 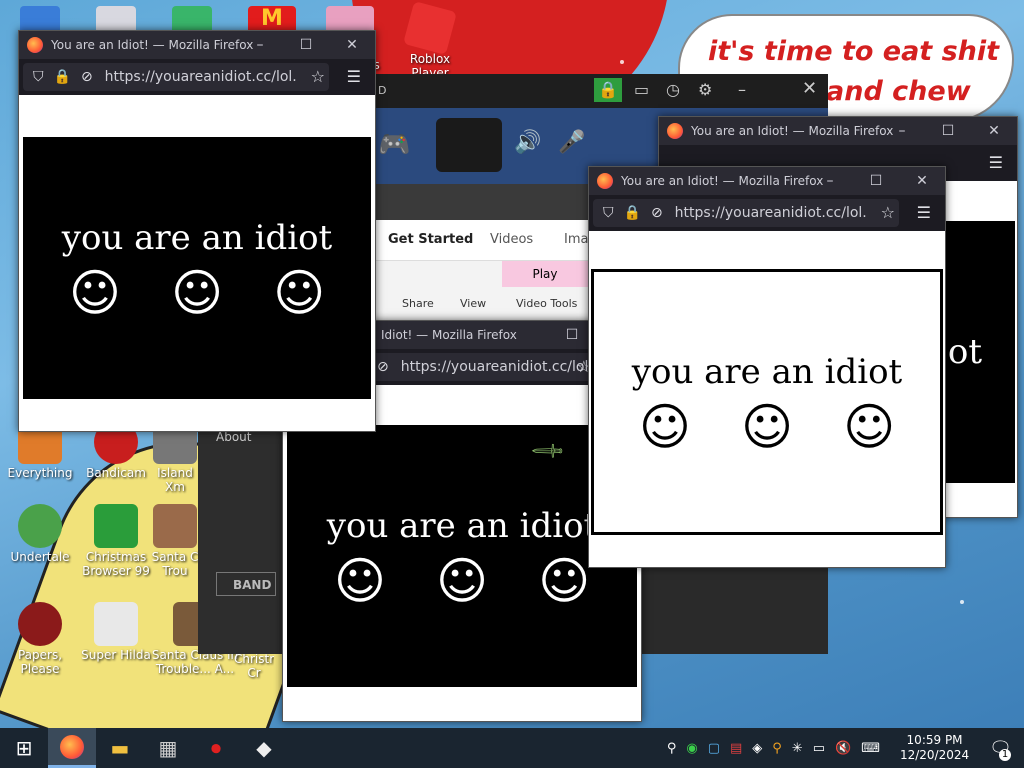 I want to click on smiley-row: ☺ ☺ ☺, so click(x=462, y=581).